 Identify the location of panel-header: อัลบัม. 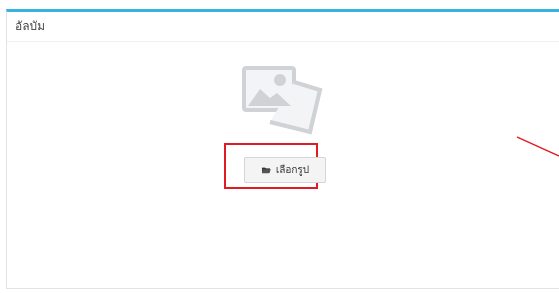
(283, 27).